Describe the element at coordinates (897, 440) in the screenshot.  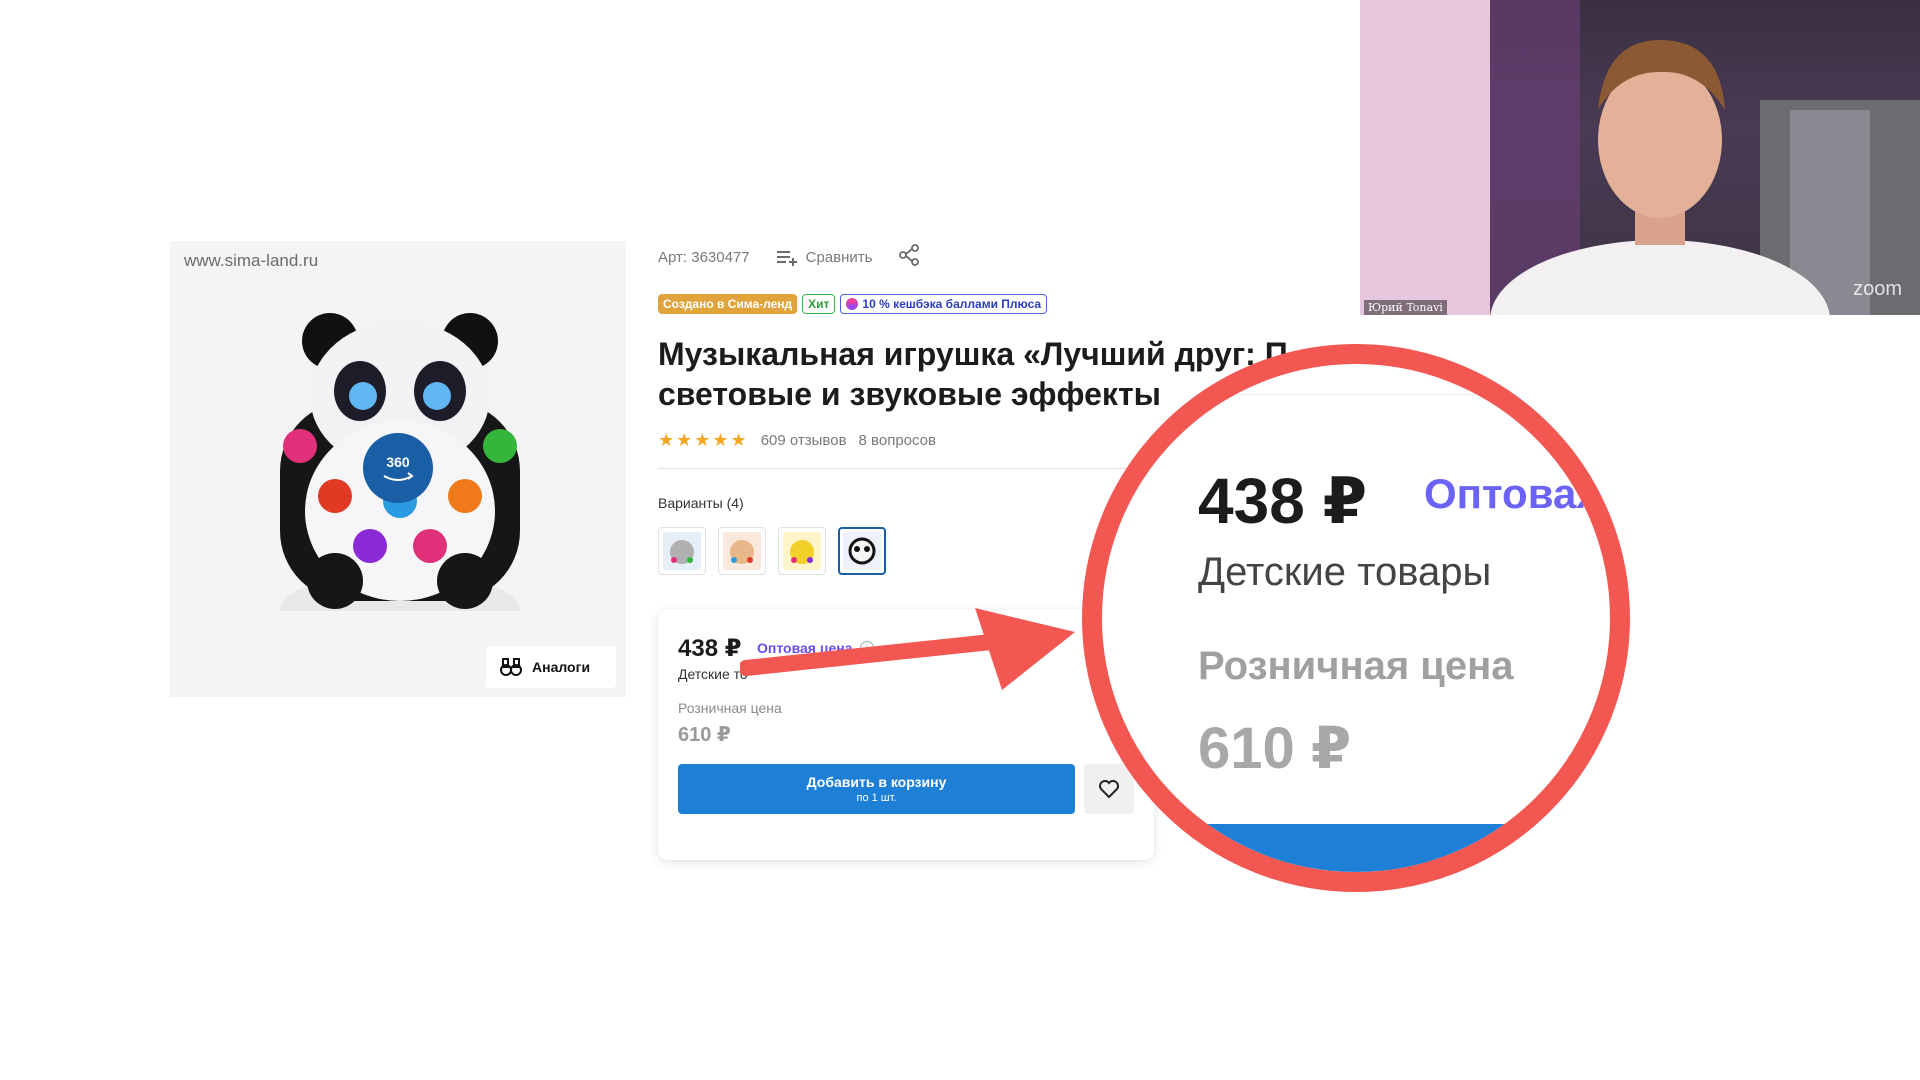
I see `questions-link: 8 вопросов` at that location.